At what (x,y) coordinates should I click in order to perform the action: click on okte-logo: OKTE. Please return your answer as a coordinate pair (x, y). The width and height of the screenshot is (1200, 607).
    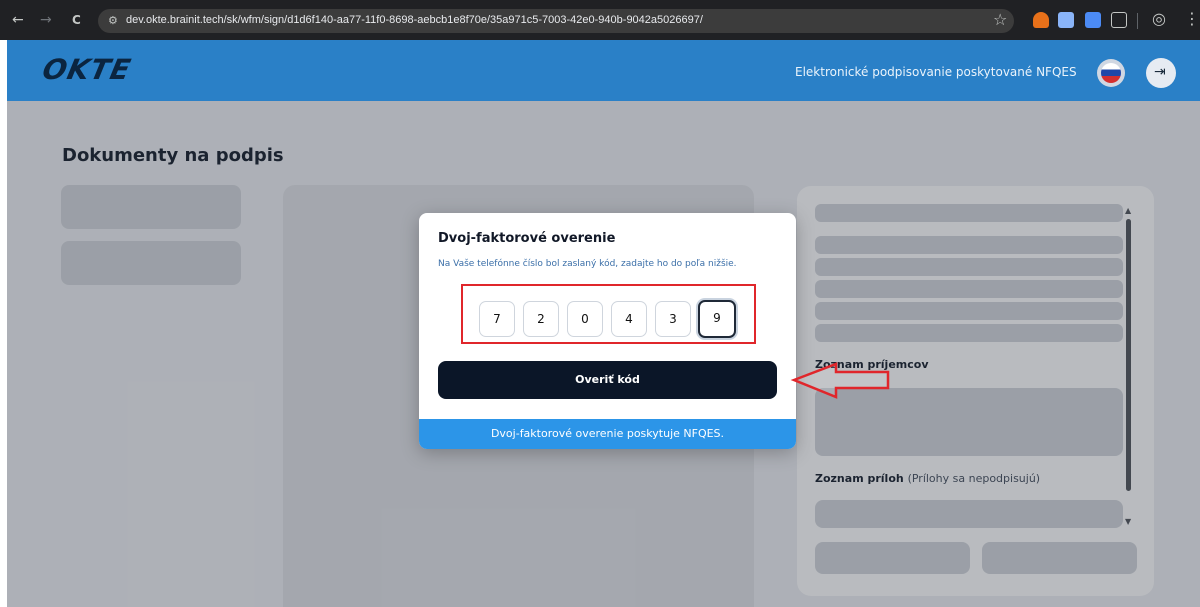
    Looking at the image, I should click on (86, 69).